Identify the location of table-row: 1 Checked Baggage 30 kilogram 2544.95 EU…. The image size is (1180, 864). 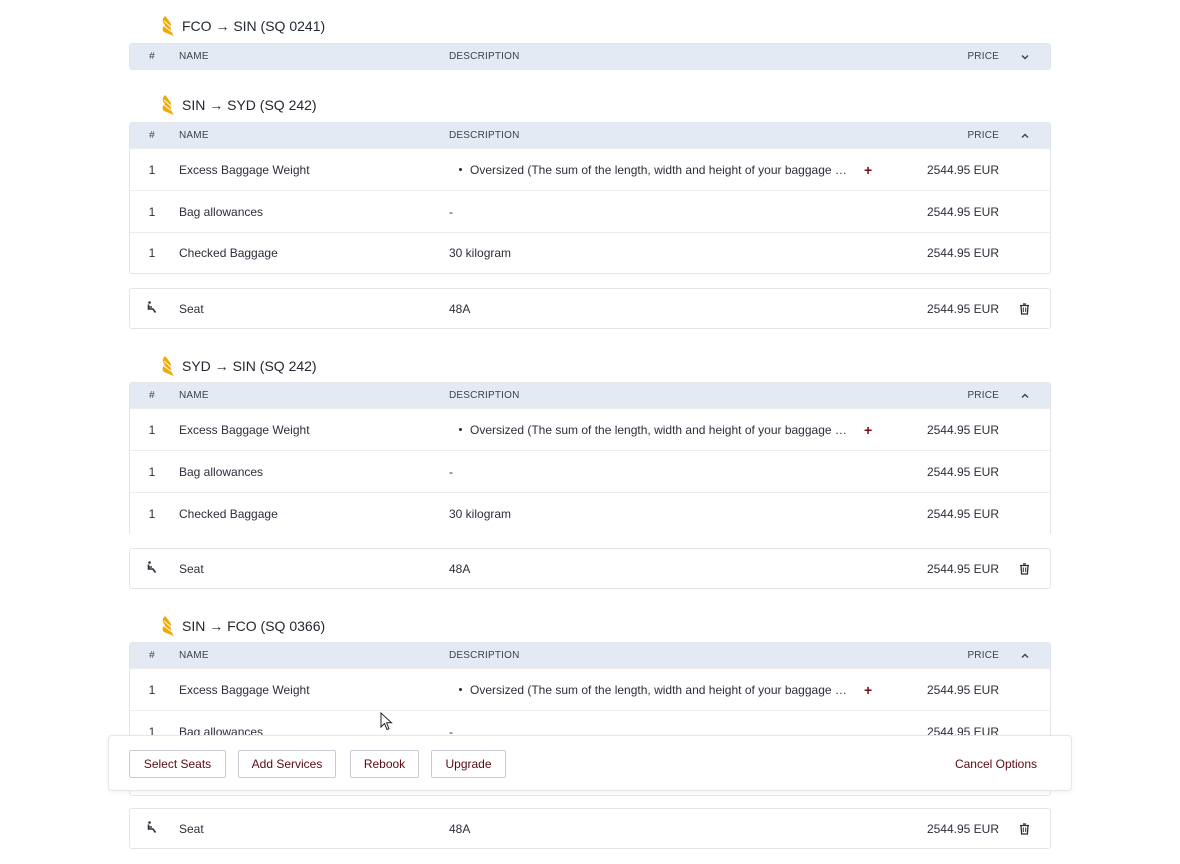
(590, 513).